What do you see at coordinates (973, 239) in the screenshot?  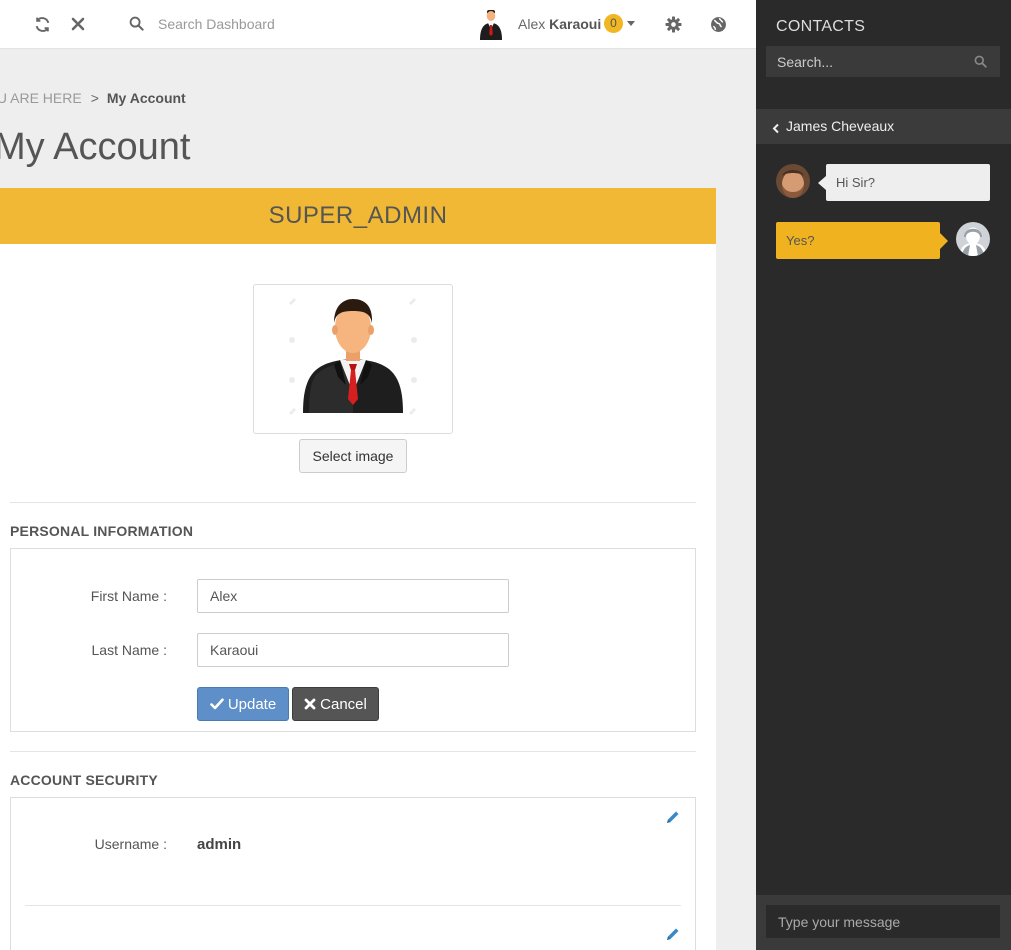 I see `my-avatar` at bounding box center [973, 239].